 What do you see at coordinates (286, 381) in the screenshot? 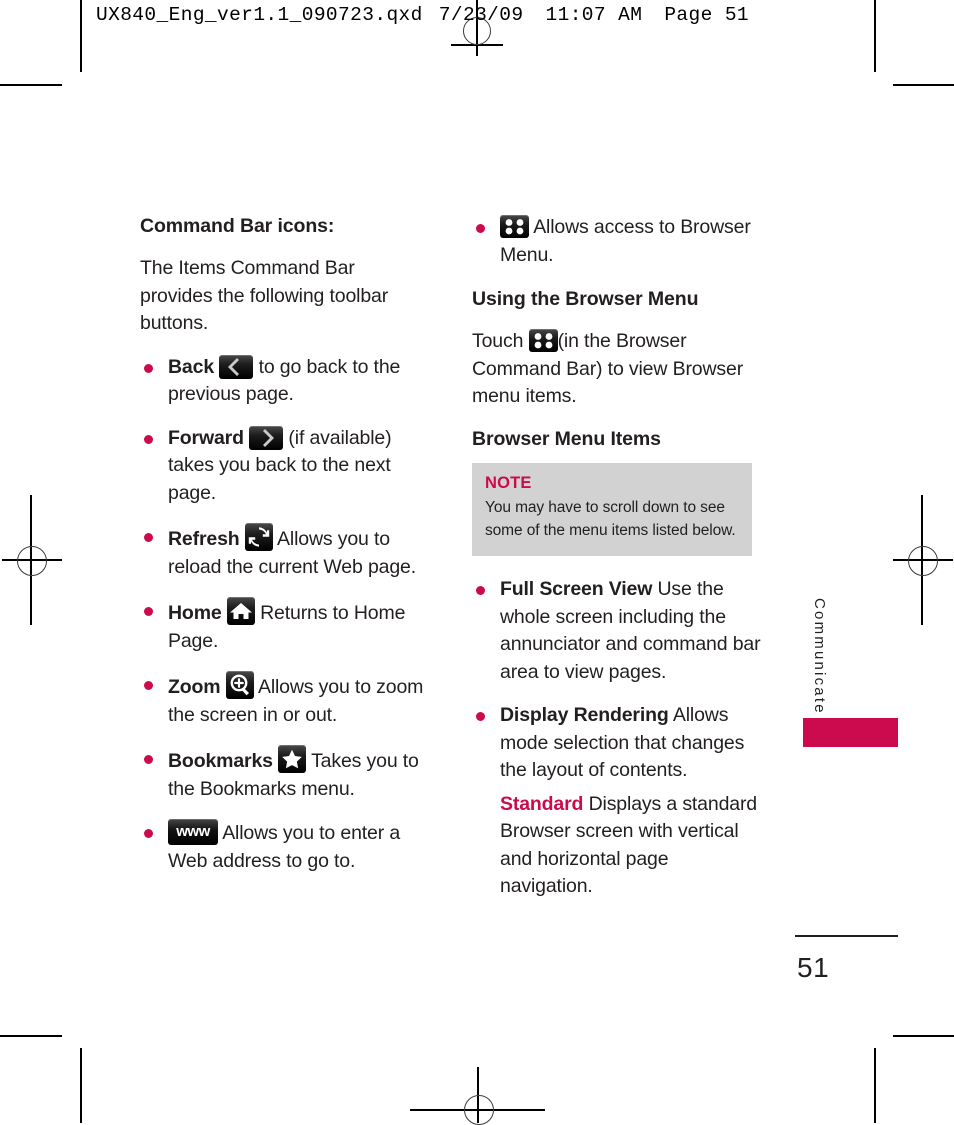
I see `list-item: Back to go back to the previous page.` at bounding box center [286, 381].